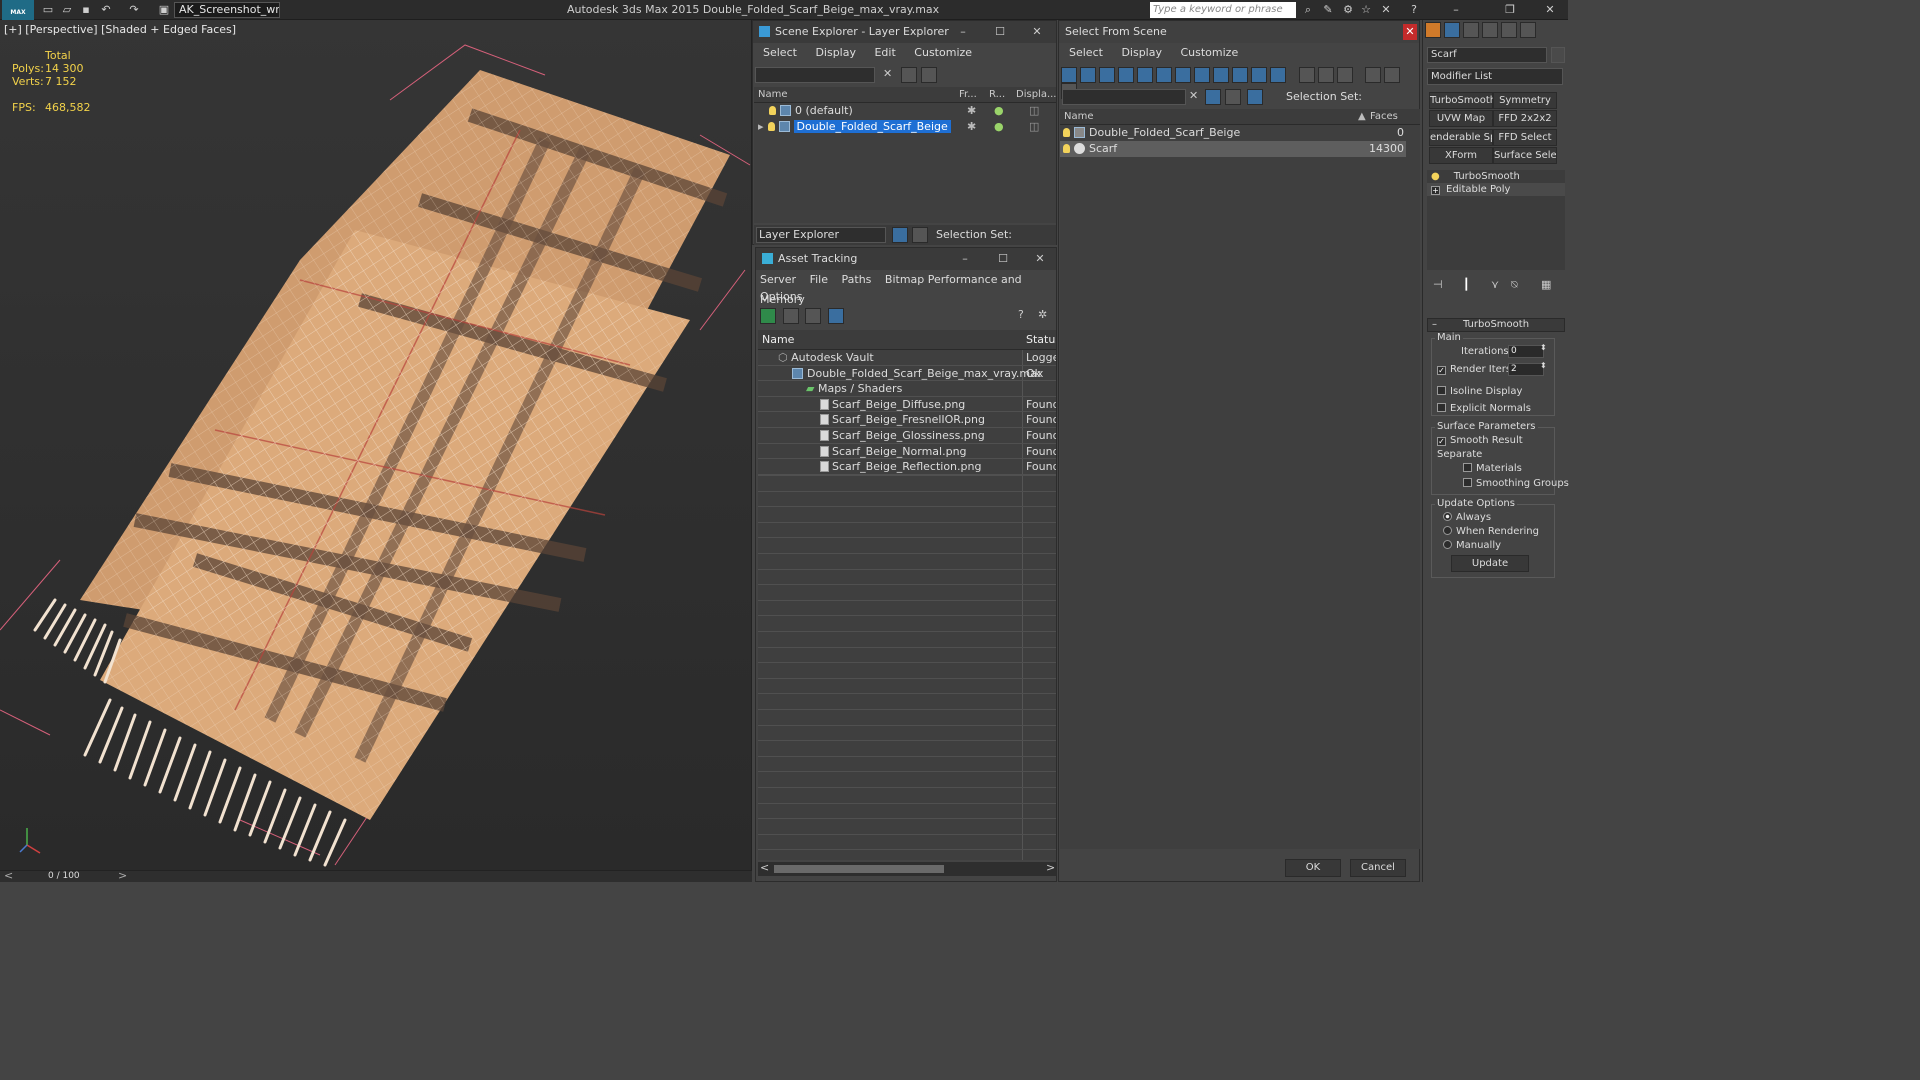 Image resolution: width=1920 pixels, height=1080 pixels. I want to click on asset-row-maxfile: Double_Folded_Scarf_Beige_max_vray.max Ok, so click(907, 374).